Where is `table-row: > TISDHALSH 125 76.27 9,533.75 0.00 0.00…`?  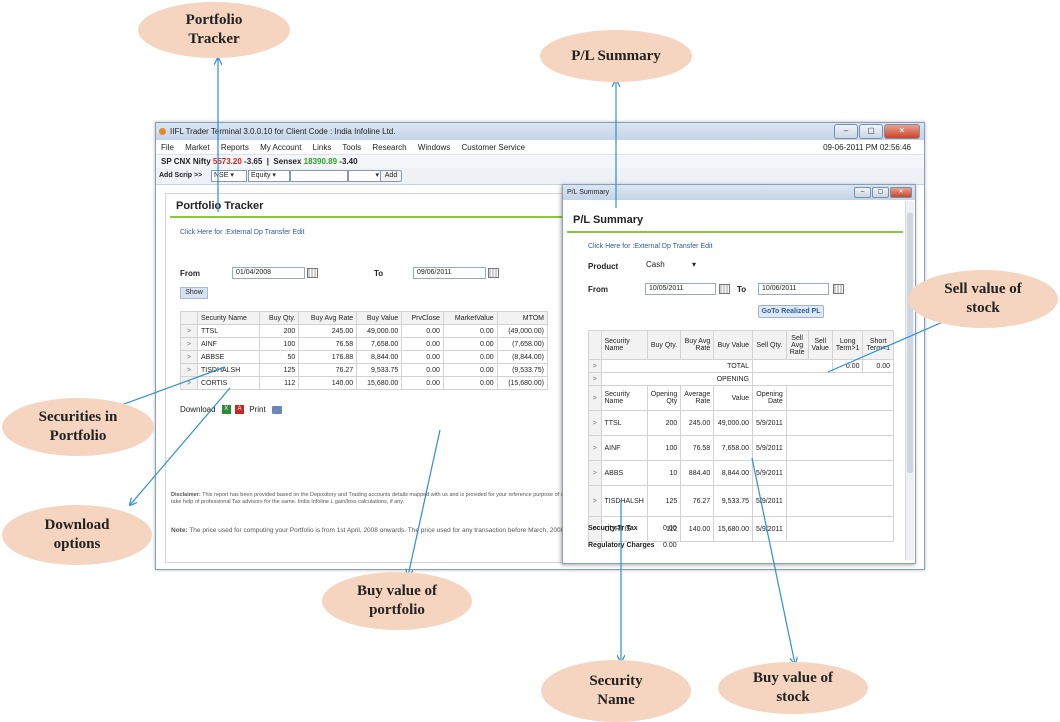
table-row: > TISDHALSH 125 76.27 9,533.75 0.00 0.00… is located at coordinates (364, 370).